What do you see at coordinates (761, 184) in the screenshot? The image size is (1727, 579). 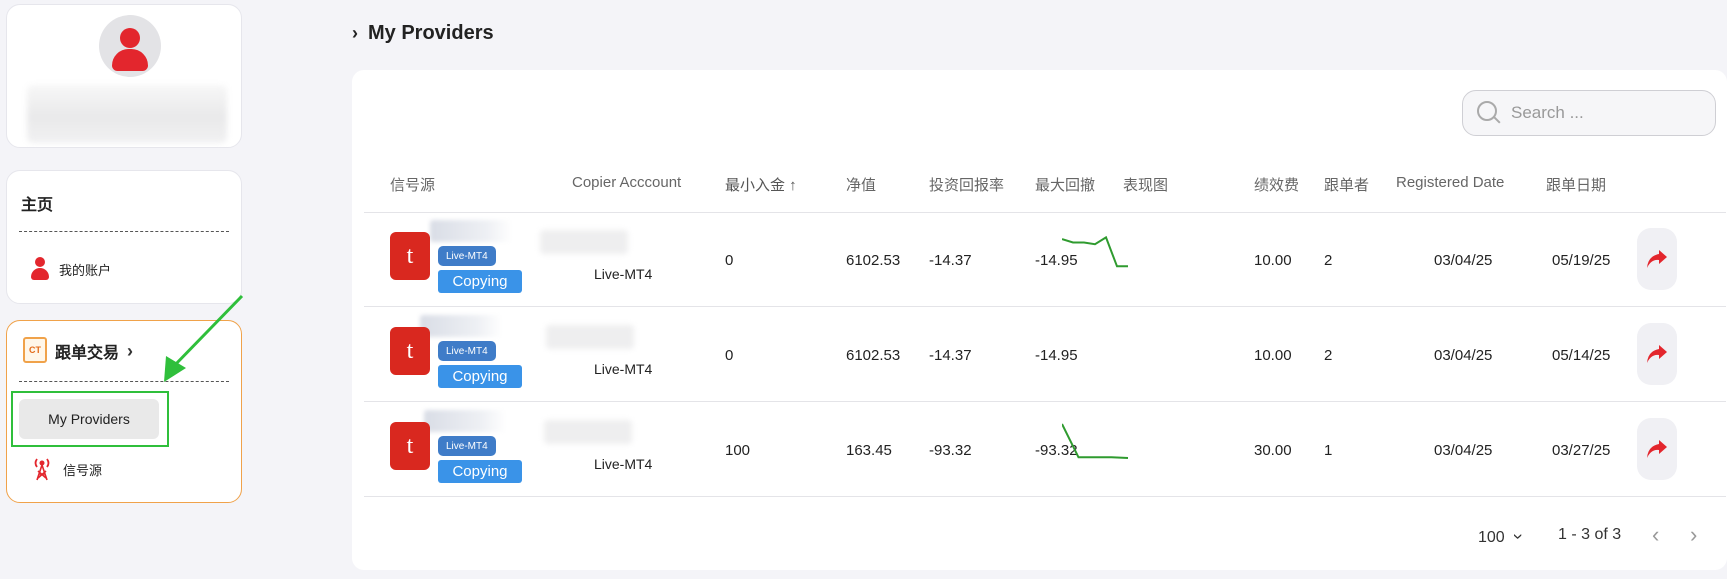 I see `col-header-min-deposit: 最小入金 ↑` at bounding box center [761, 184].